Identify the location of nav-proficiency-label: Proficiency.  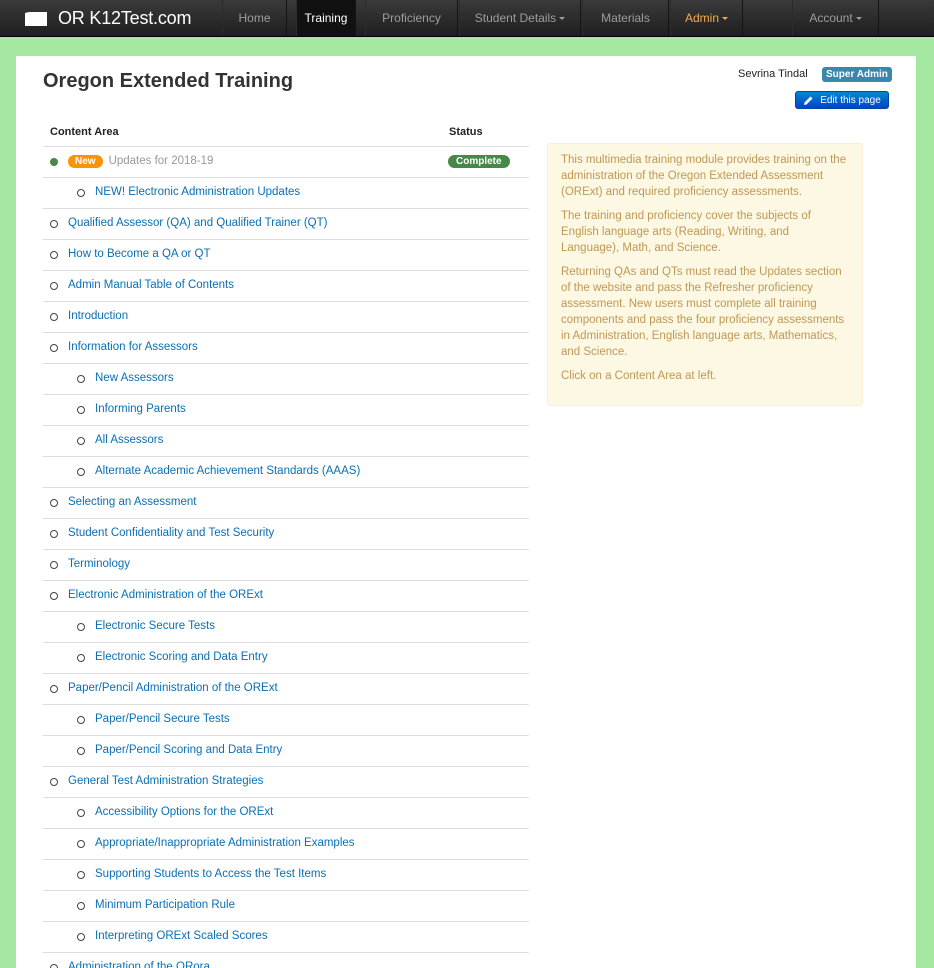
(411, 18).